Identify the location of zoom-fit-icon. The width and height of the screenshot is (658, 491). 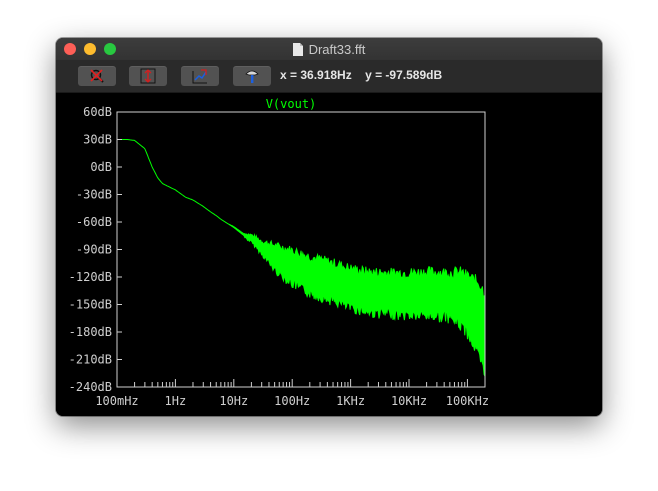
(199, 76).